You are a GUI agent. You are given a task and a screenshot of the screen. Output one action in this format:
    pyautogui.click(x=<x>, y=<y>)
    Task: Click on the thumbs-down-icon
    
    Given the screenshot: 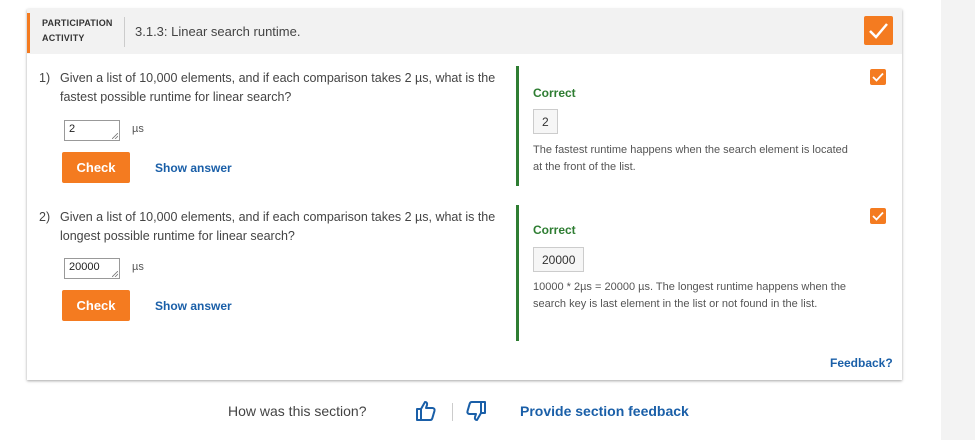 What is the action you would take?
    pyautogui.click(x=476, y=411)
    